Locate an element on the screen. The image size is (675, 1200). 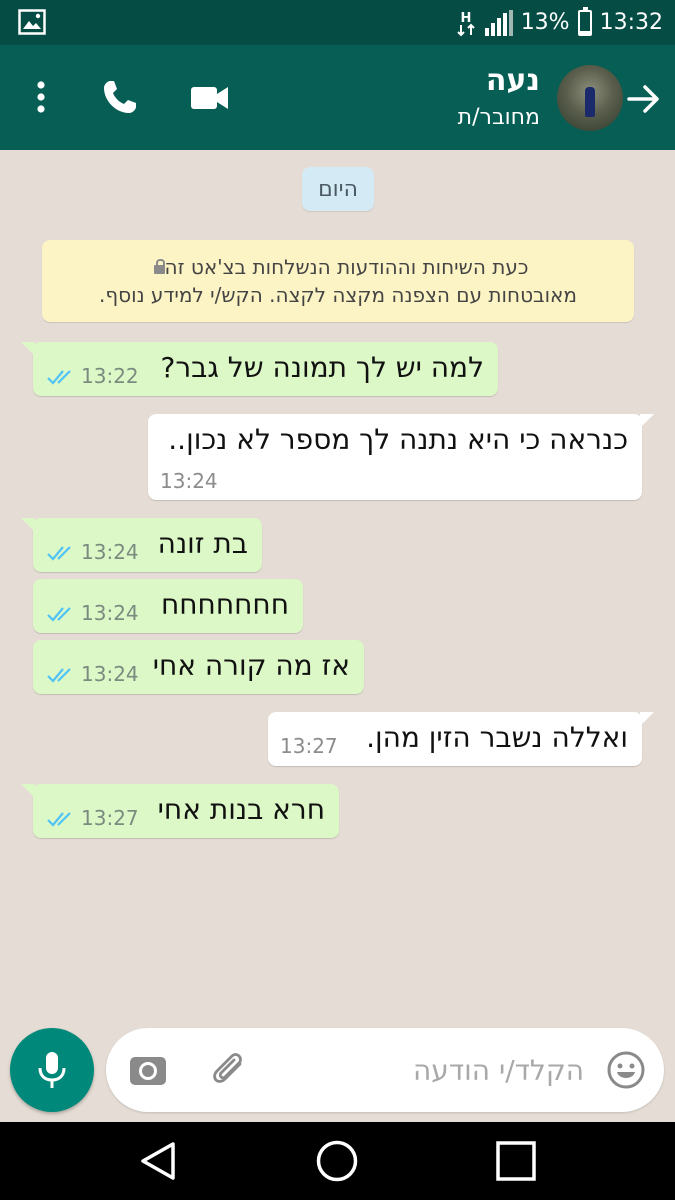
back-triangle-icon is located at coordinates (159, 1161).